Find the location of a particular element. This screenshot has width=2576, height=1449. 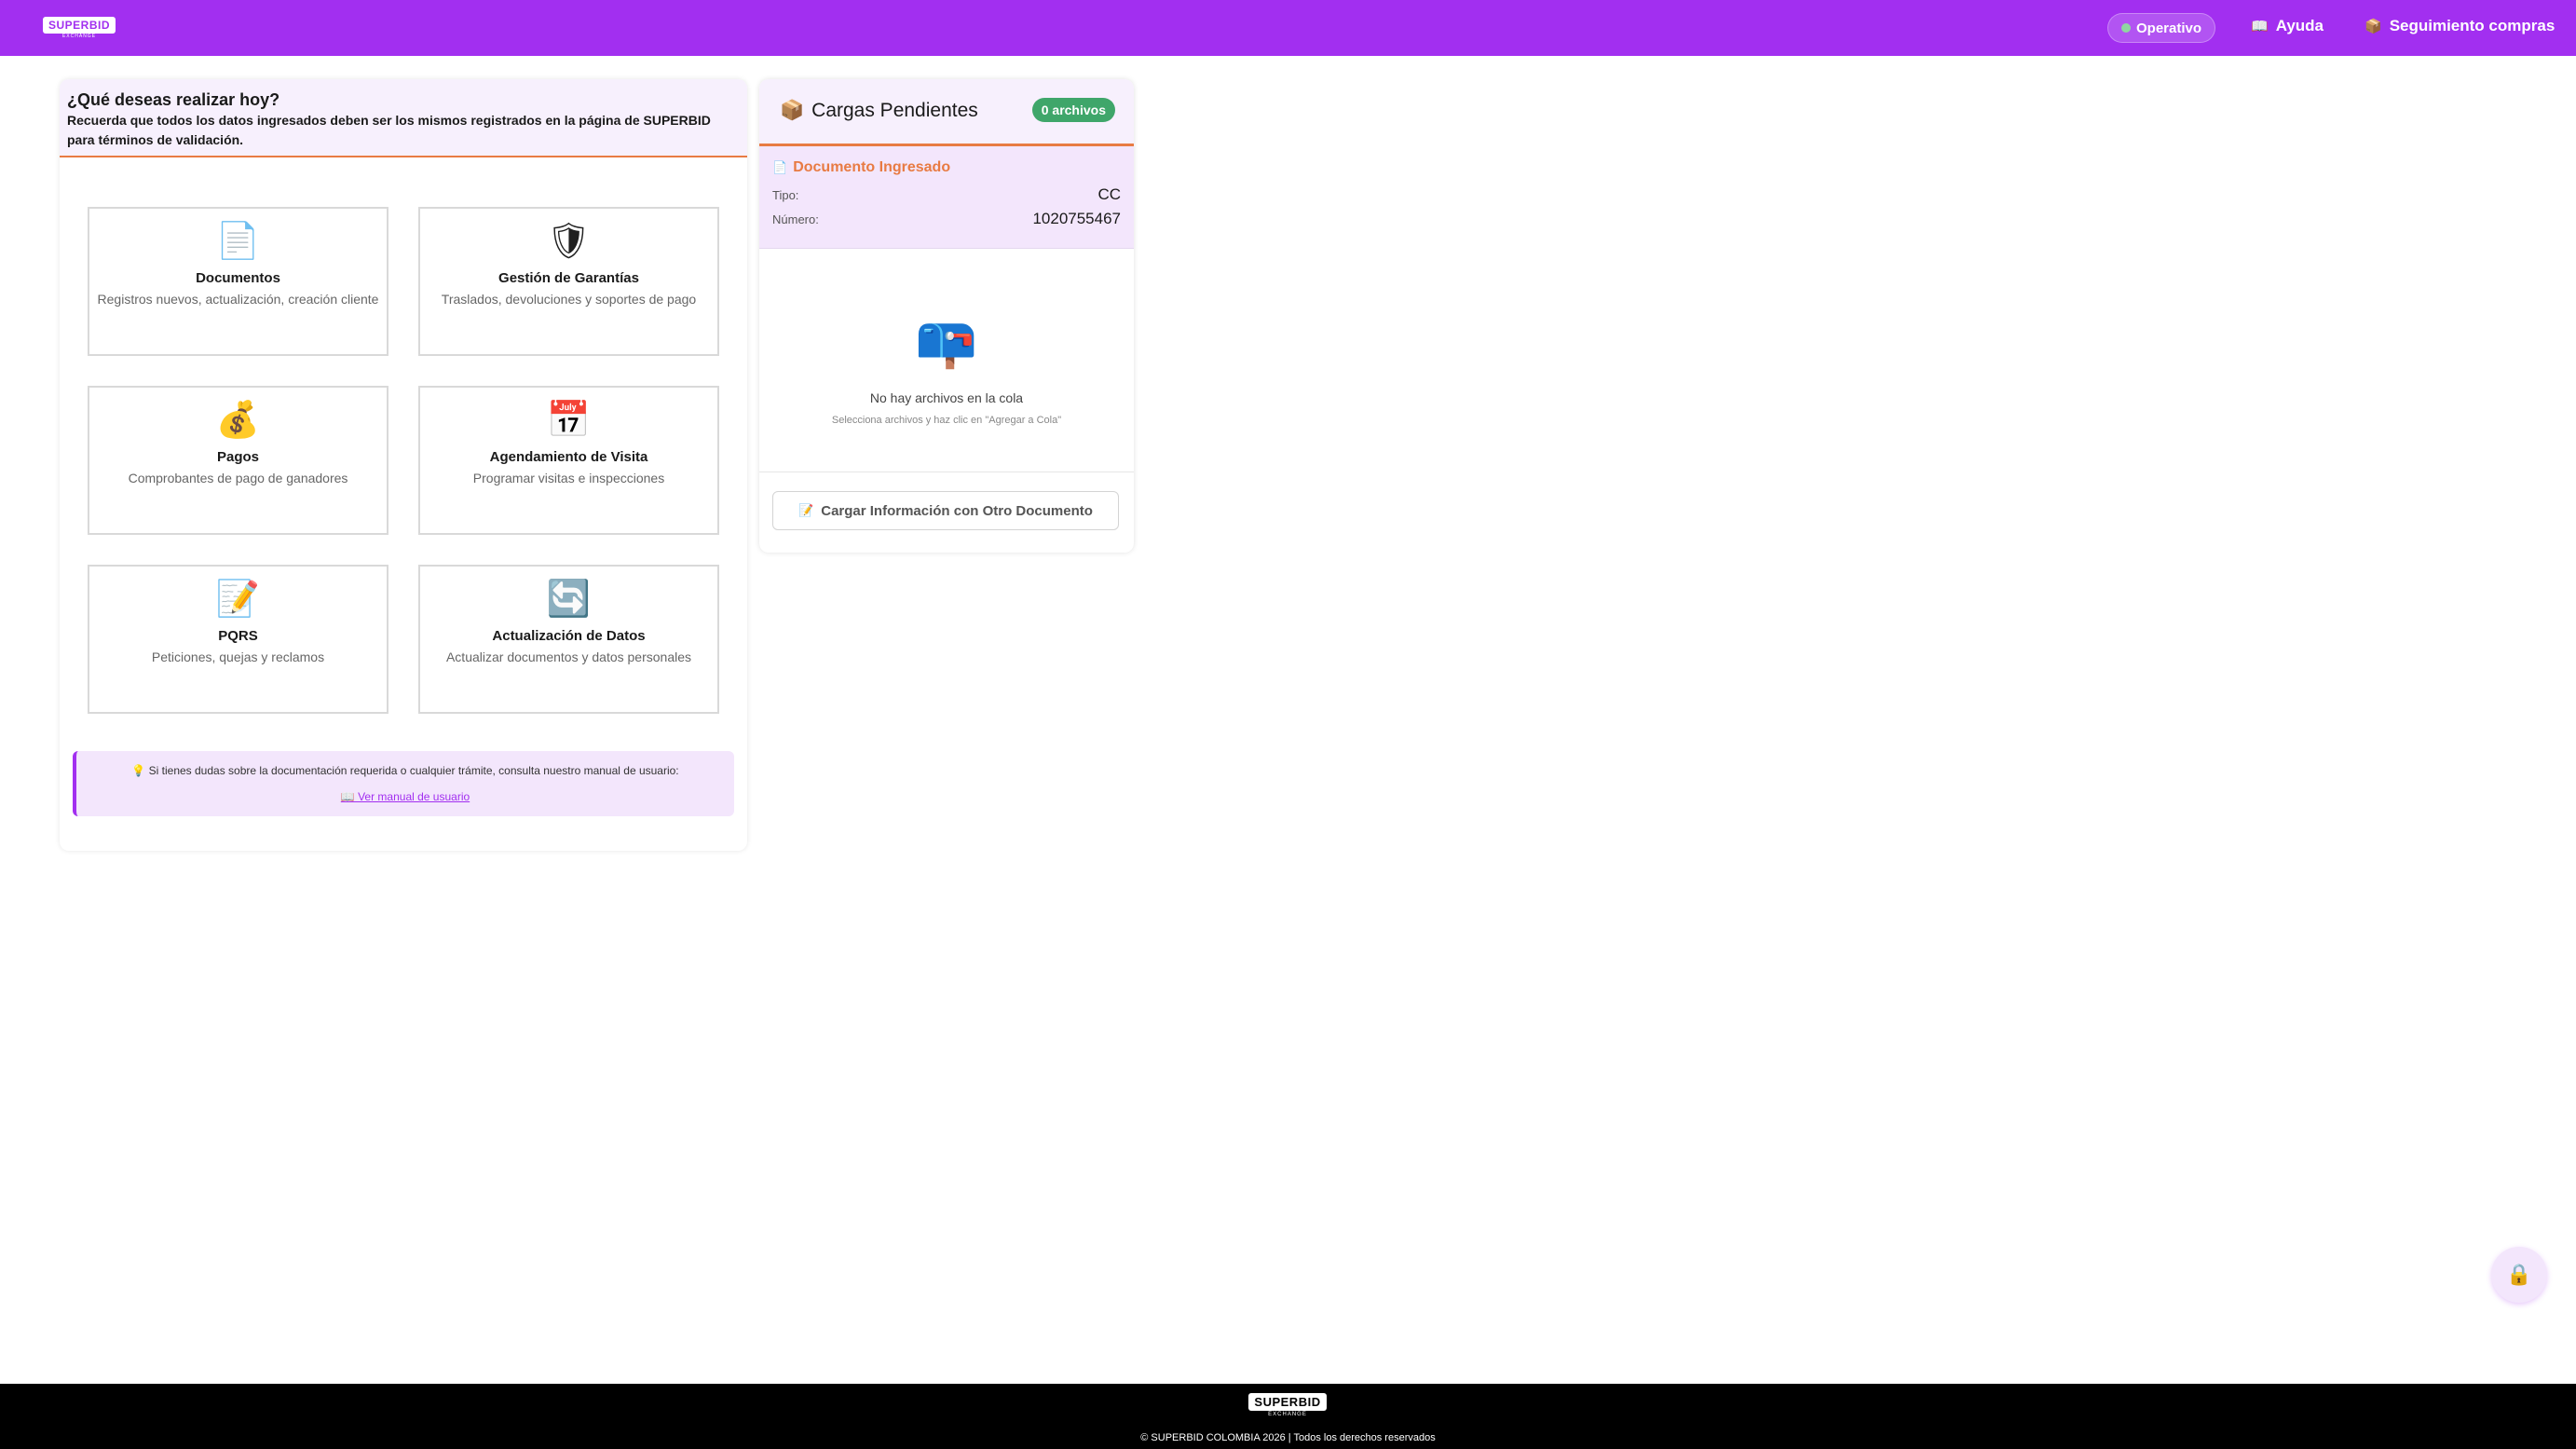

tracking-link: 📦 Seguimiento compras is located at coordinates (2460, 26).